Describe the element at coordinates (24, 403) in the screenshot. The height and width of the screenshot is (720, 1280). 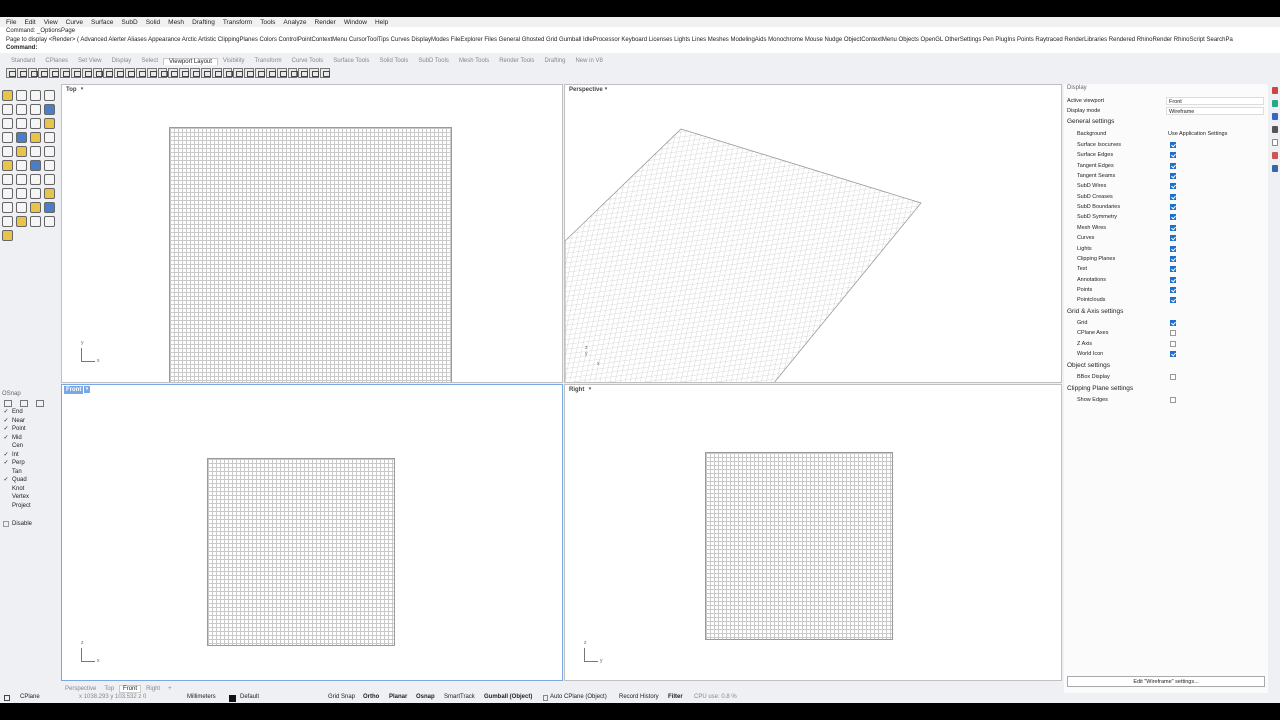
I see `back-icon` at that location.